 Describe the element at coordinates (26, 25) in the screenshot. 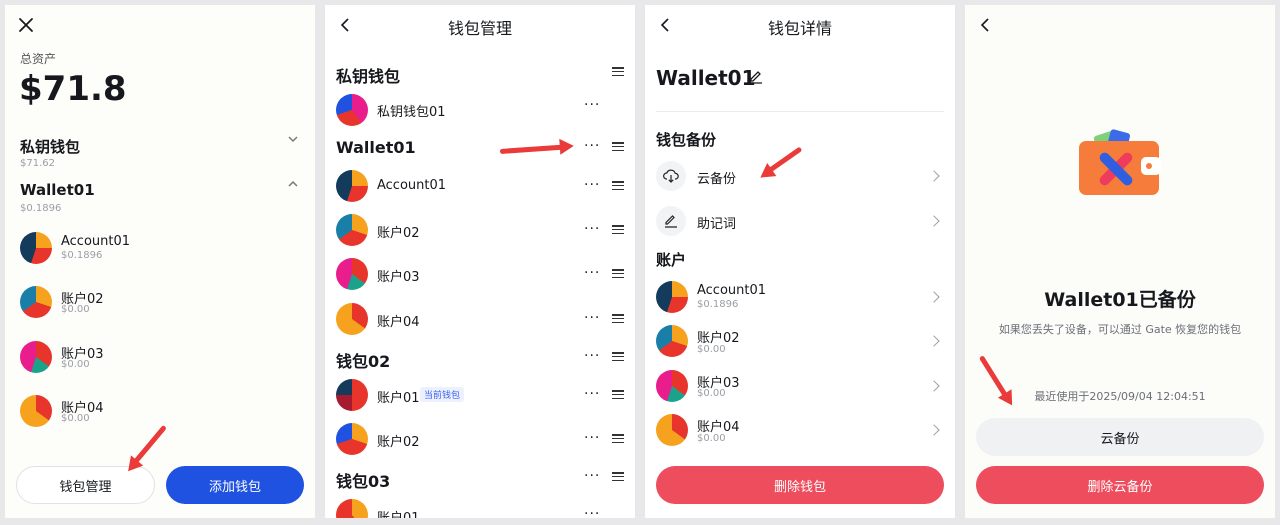

I see `close-icon` at that location.